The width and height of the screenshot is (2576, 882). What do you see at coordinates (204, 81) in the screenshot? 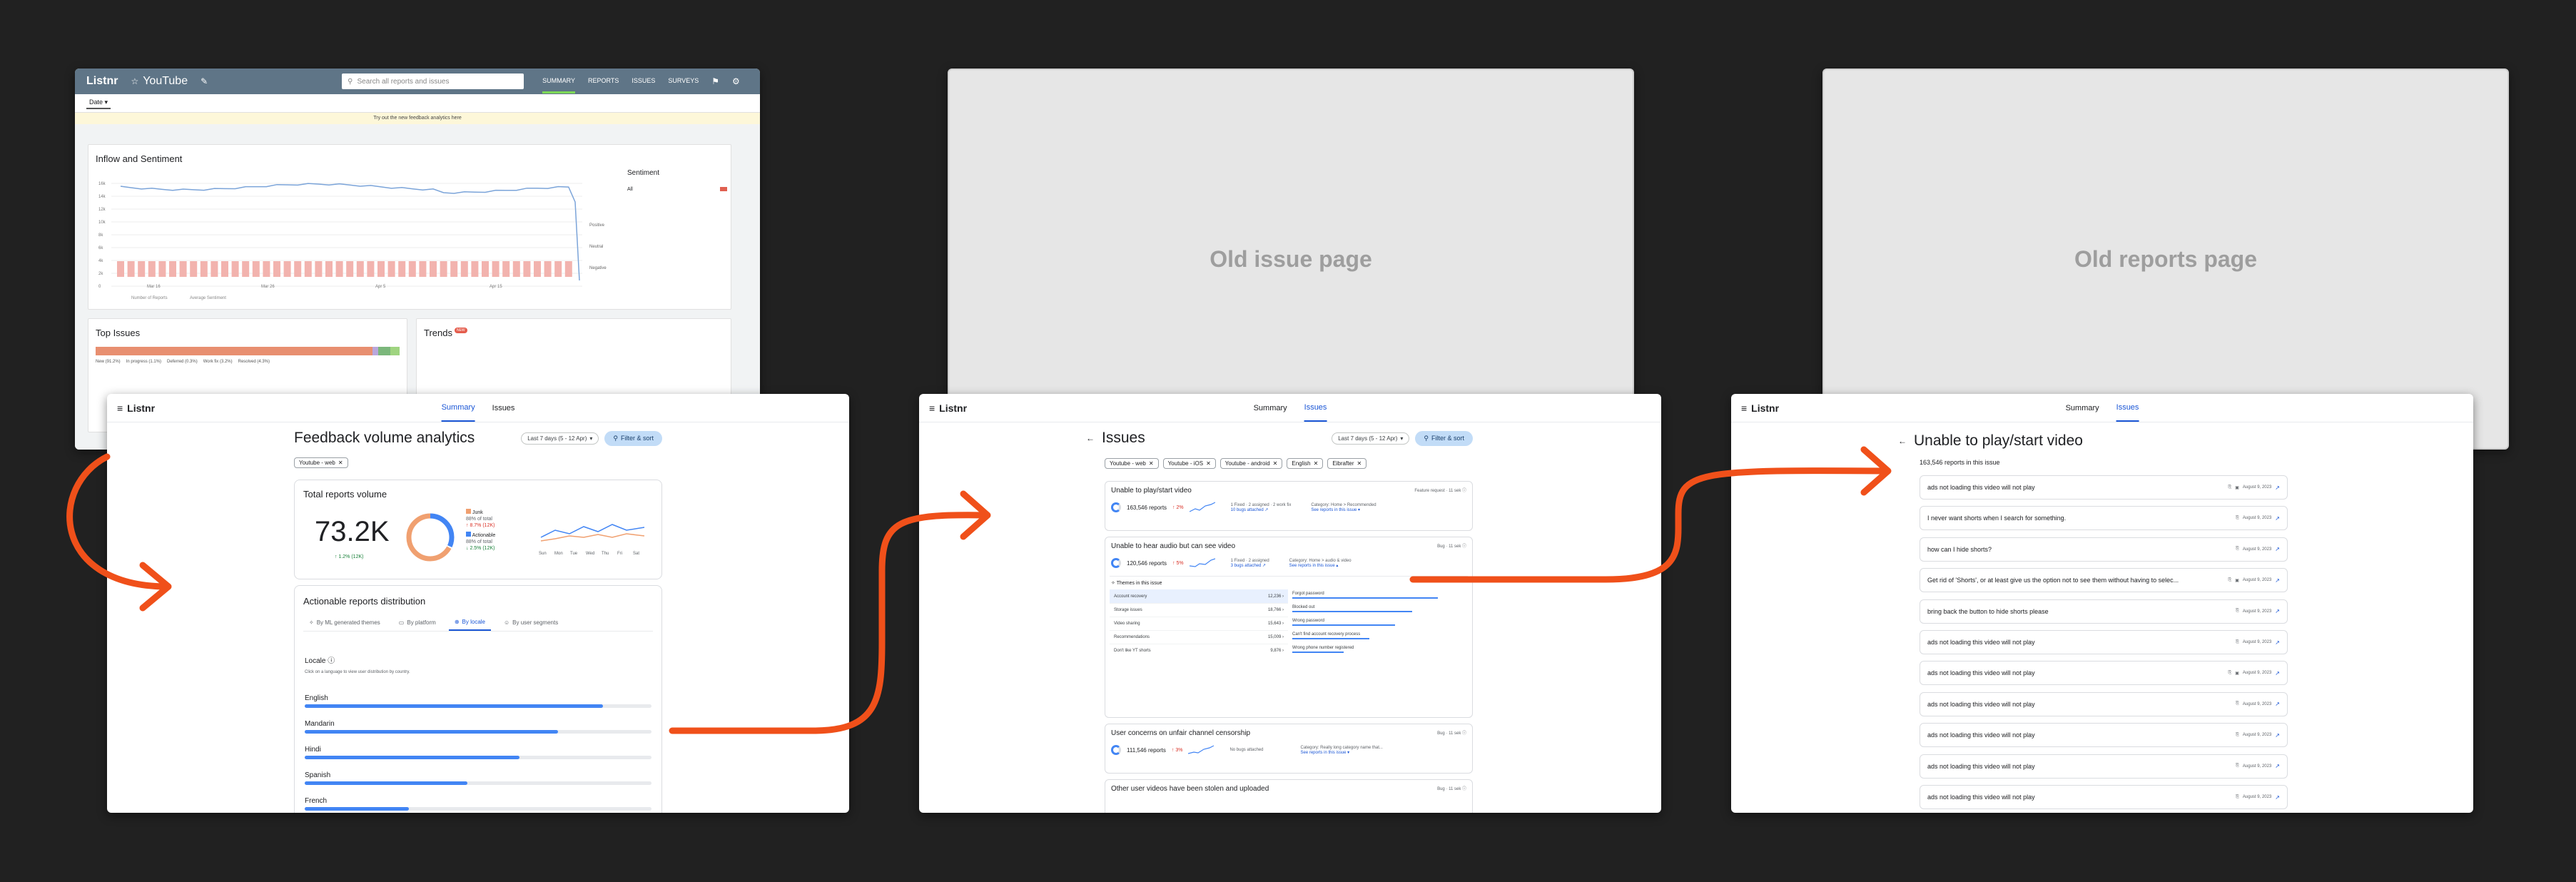
I see `edit-icon: ✎` at bounding box center [204, 81].